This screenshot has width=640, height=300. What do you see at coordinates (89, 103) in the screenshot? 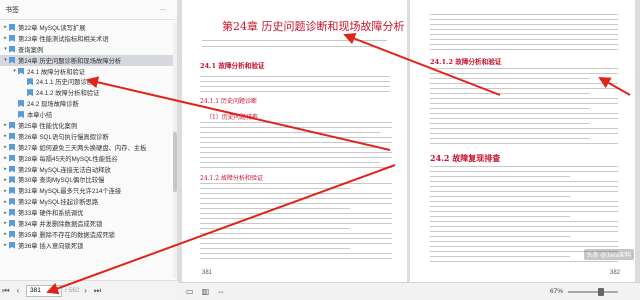
I see `bookmark-item: 24.2 现场故障诊断` at bounding box center [89, 103].